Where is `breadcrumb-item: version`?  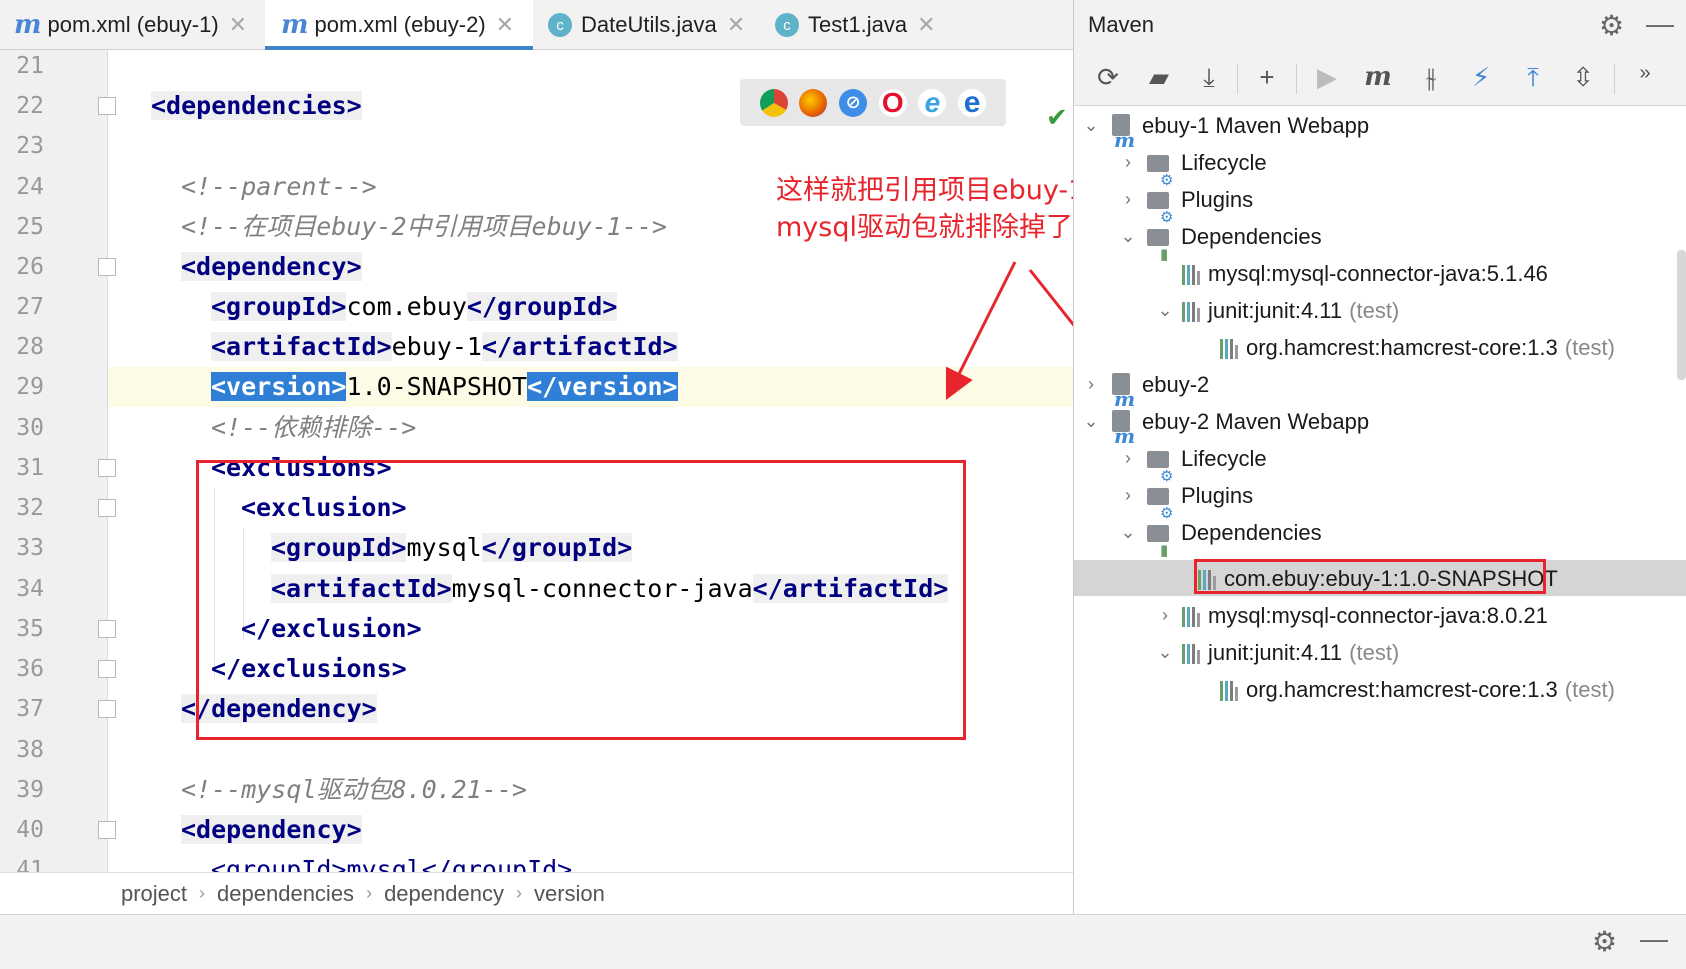
breadcrumb-item: version is located at coordinates (569, 894).